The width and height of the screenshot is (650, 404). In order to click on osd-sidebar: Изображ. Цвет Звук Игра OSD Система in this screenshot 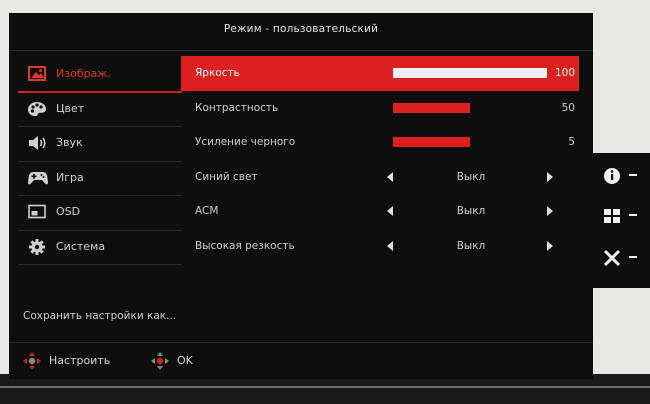, I will do `click(100, 161)`.